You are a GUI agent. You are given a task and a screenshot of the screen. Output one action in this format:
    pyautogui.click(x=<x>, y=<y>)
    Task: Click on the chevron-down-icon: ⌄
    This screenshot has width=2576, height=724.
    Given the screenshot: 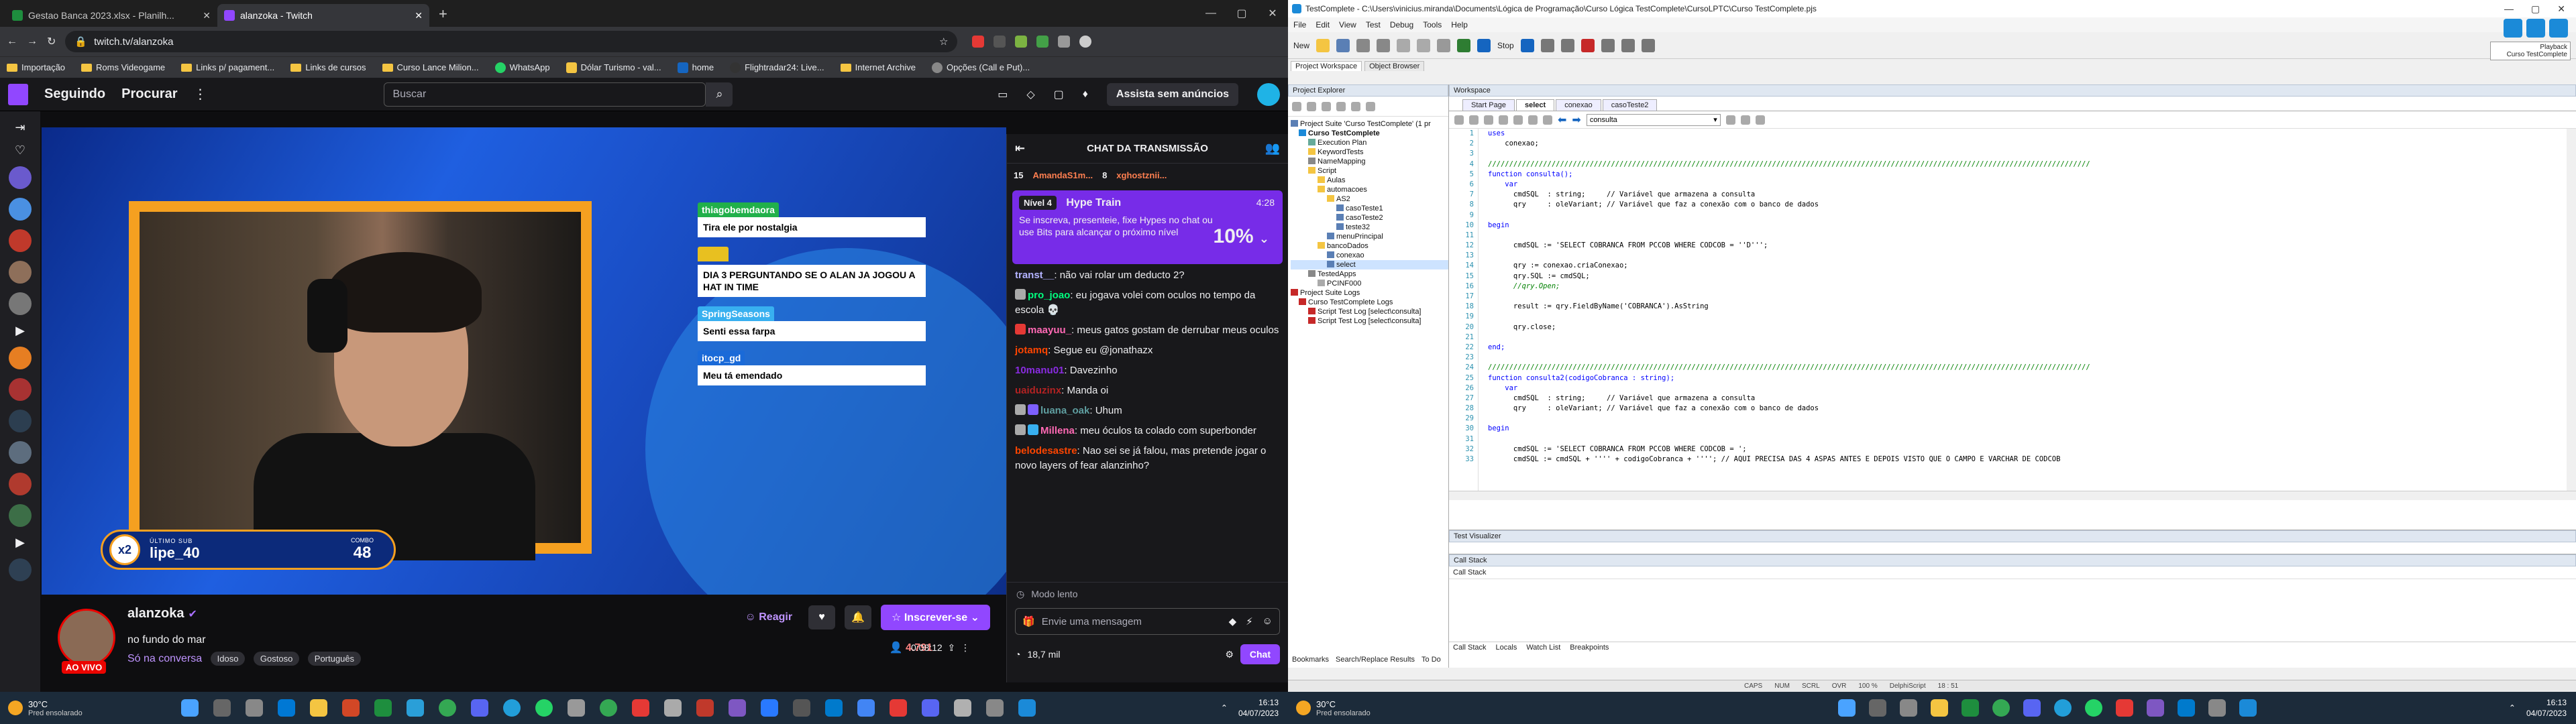 What is the action you would take?
    pyautogui.click(x=1264, y=239)
    